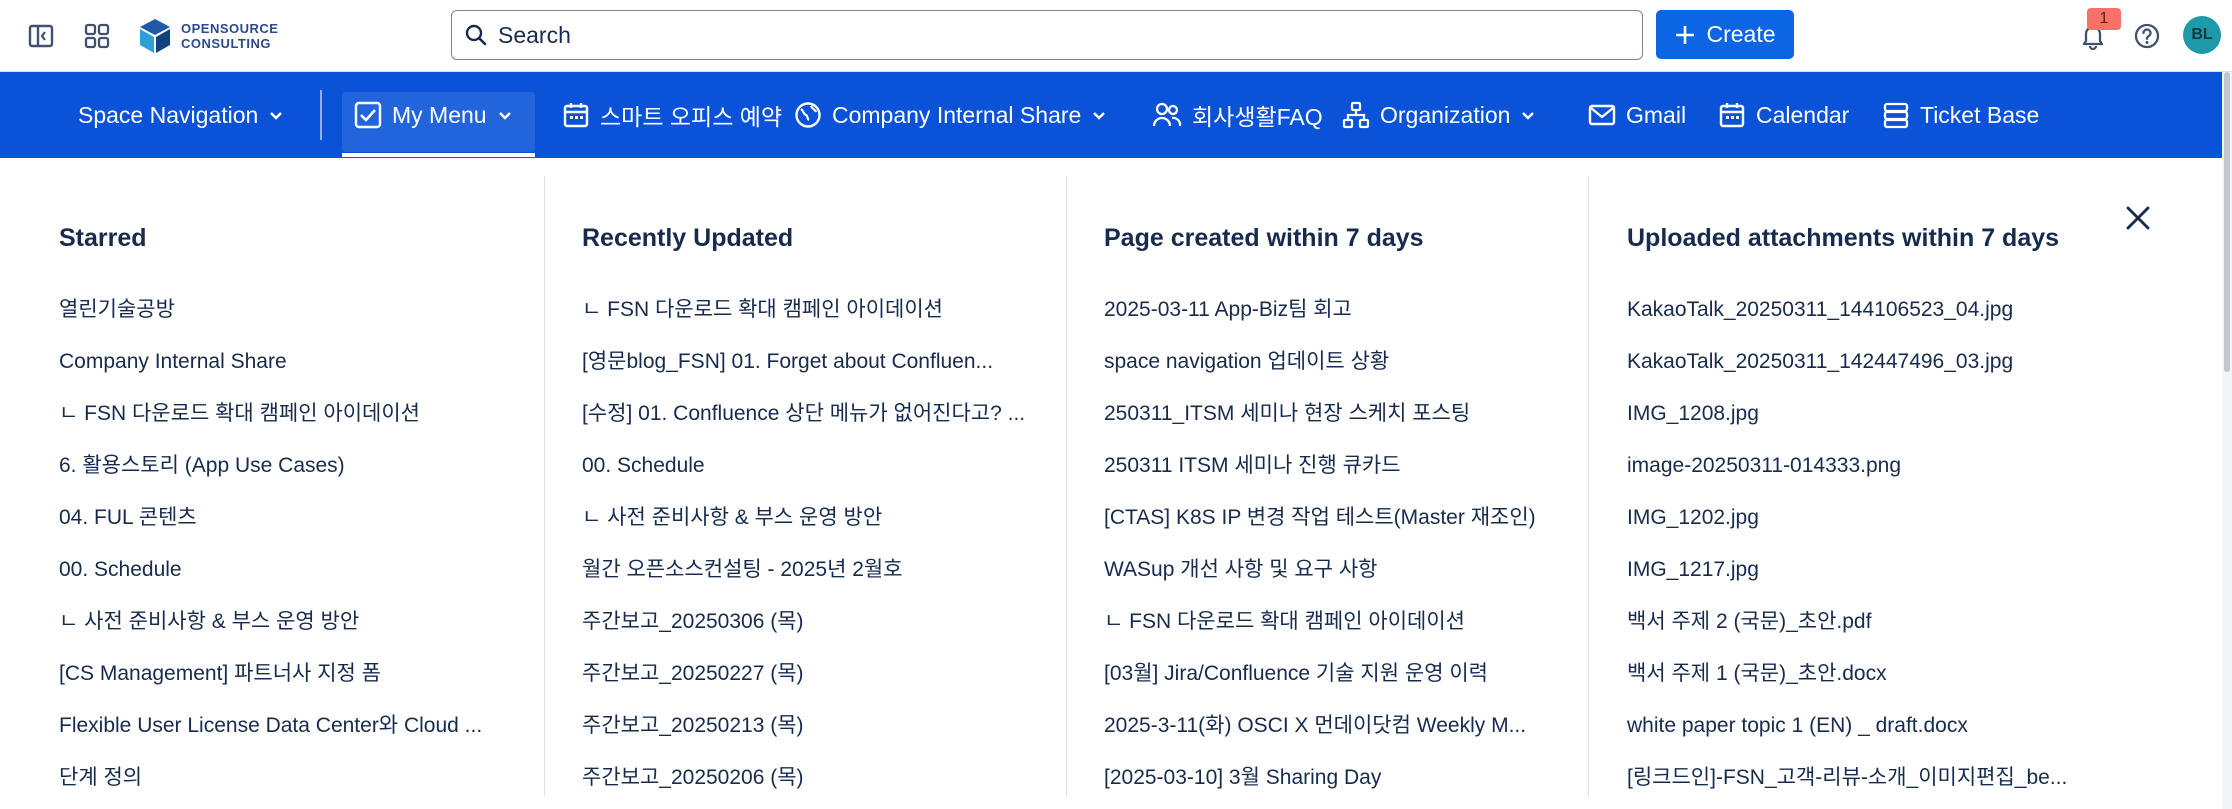 The height and width of the screenshot is (809, 2232). I want to click on list-item: 백서 주제 1 (국문)_초안.docx, so click(1857, 674).